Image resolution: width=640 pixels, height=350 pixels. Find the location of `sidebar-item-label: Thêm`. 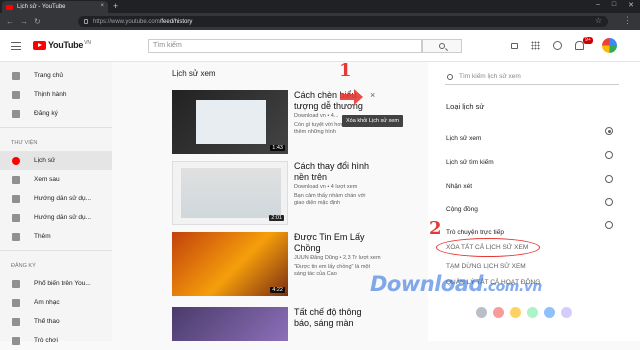

sidebar-item-label: Thêm is located at coordinates (42, 236).